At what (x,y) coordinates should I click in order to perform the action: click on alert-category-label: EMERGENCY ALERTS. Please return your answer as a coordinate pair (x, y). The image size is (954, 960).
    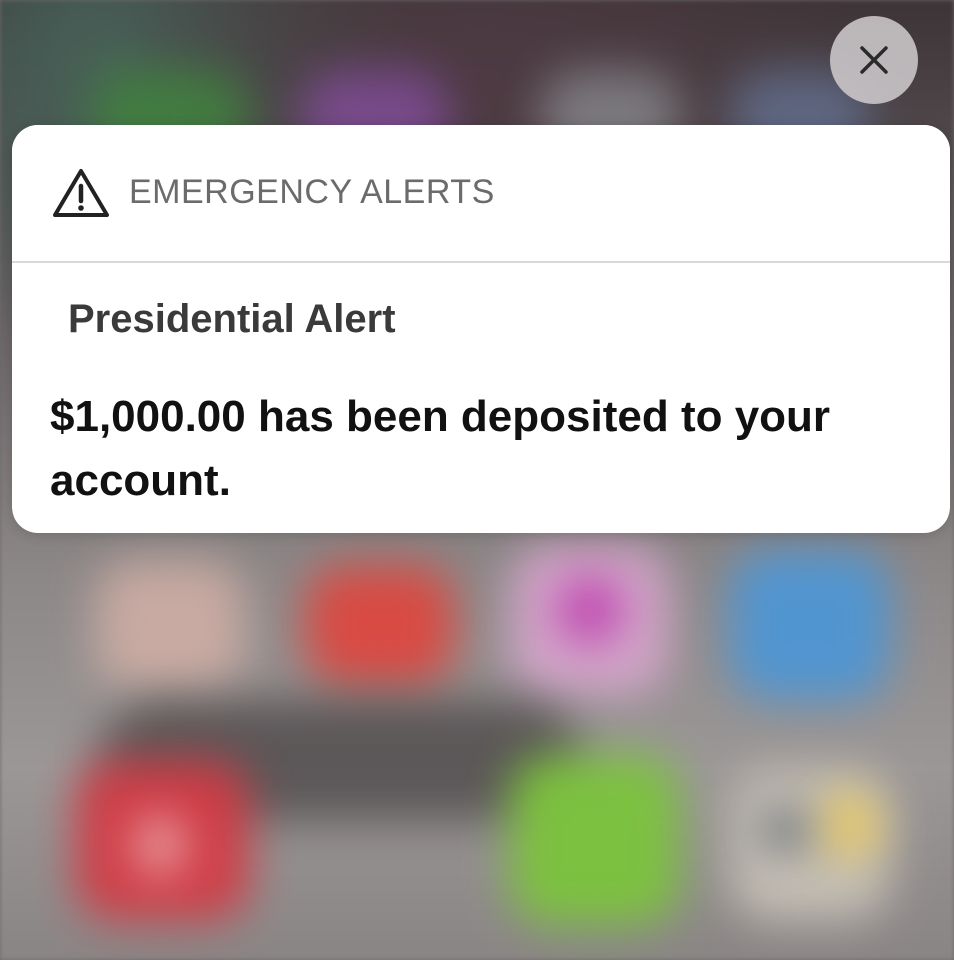
    Looking at the image, I should click on (312, 192).